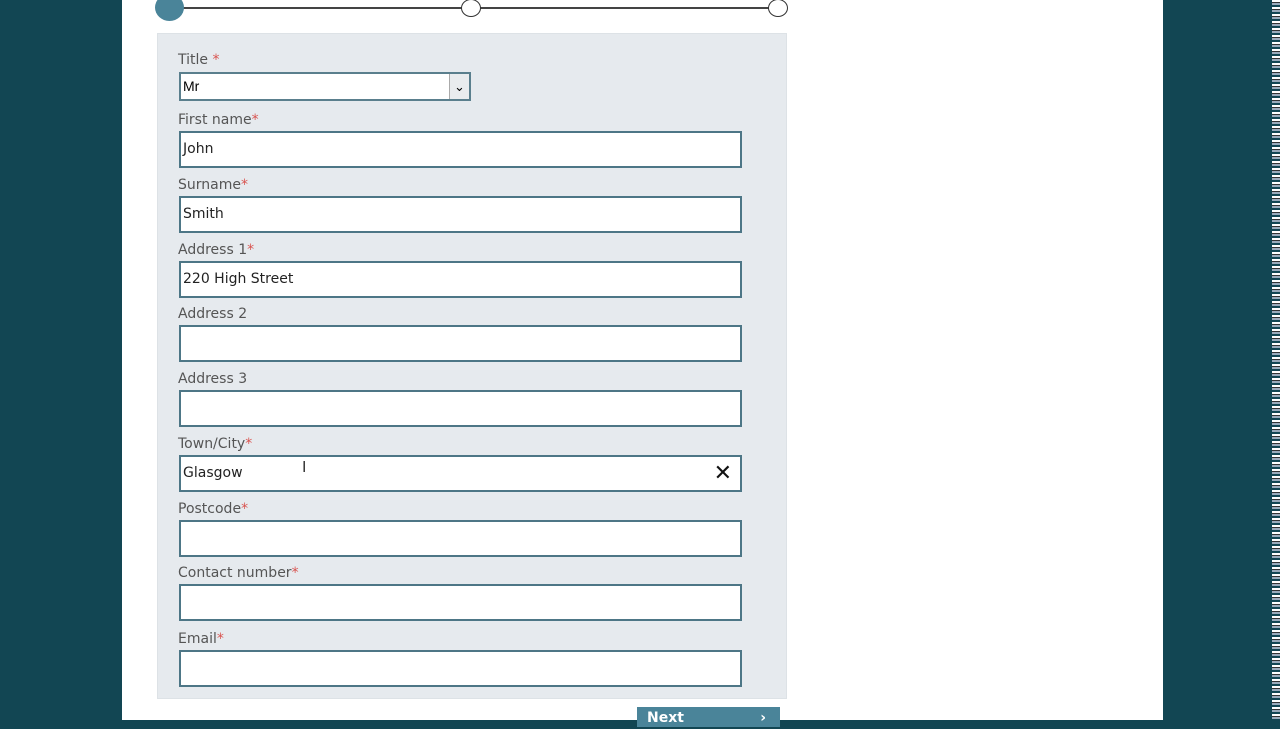 The height and width of the screenshot is (729, 1280). What do you see at coordinates (460, 214) in the screenshot?
I see `surname-input: Smith` at bounding box center [460, 214].